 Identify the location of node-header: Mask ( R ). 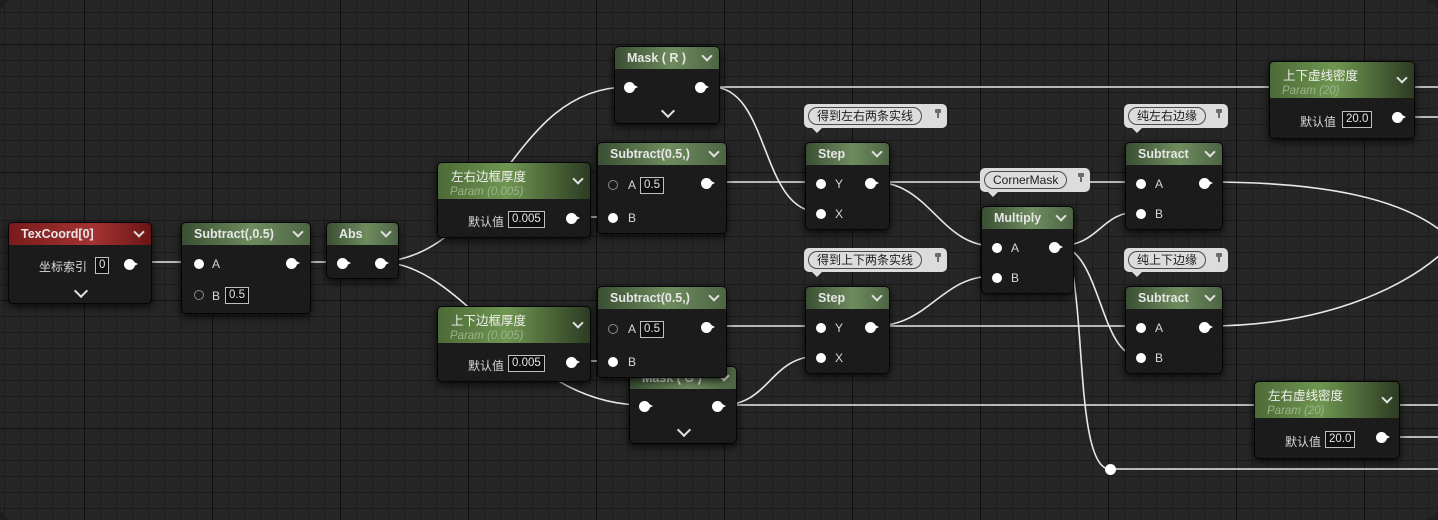
(667, 58).